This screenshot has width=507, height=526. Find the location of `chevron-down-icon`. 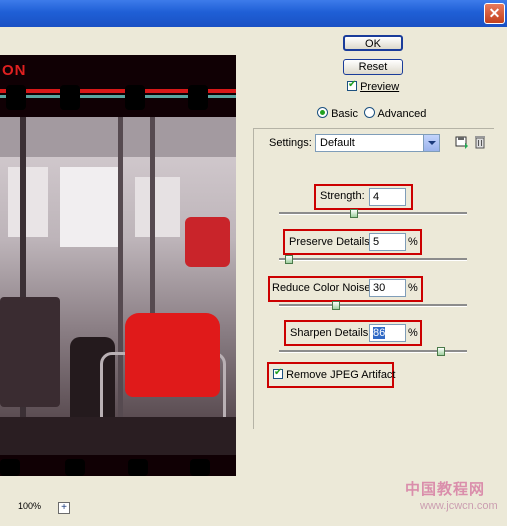

chevron-down-icon is located at coordinates (431, 143).